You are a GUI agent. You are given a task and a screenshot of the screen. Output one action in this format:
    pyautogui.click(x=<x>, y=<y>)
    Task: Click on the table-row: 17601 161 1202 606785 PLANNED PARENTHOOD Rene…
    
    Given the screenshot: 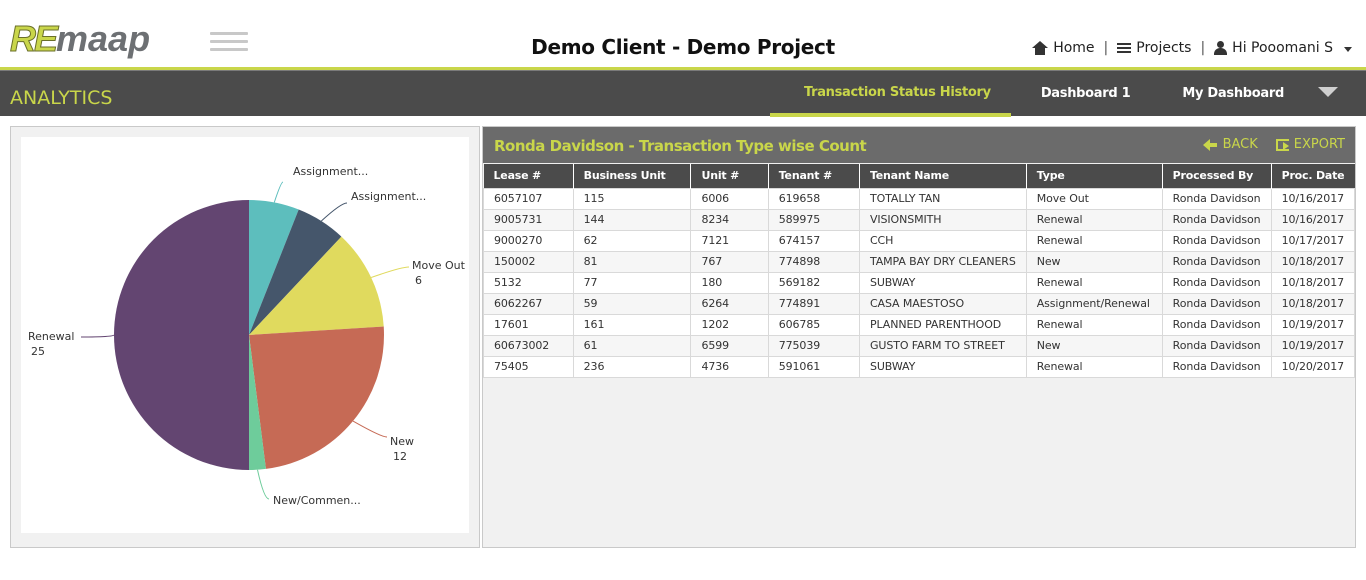 What is the action you would take?
    pyautogui.click(x=919, y=324)
    